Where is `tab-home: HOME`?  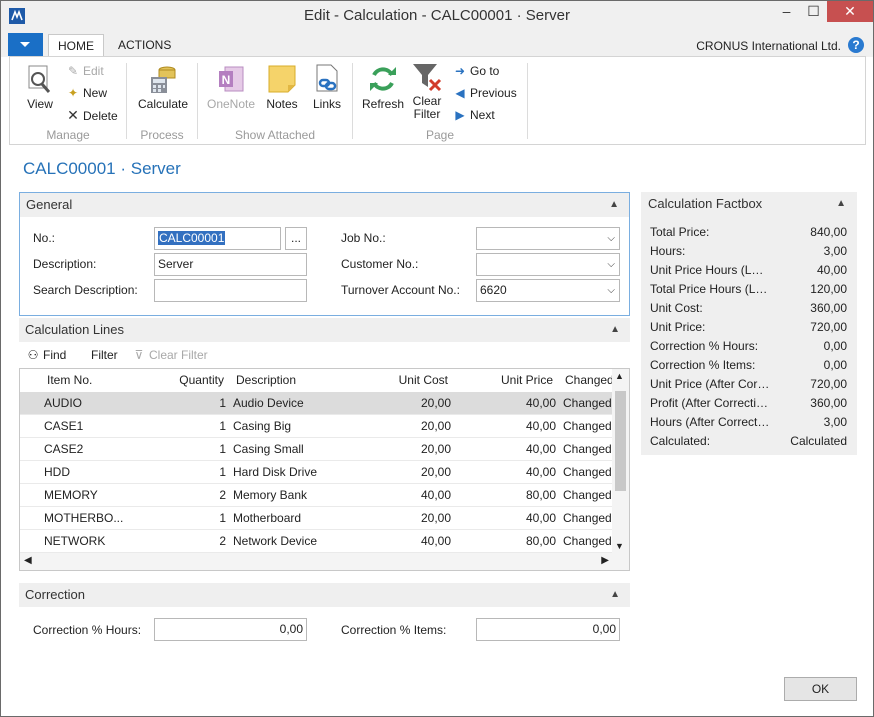
tab-home: HOME is located at coordinates (76, 45).